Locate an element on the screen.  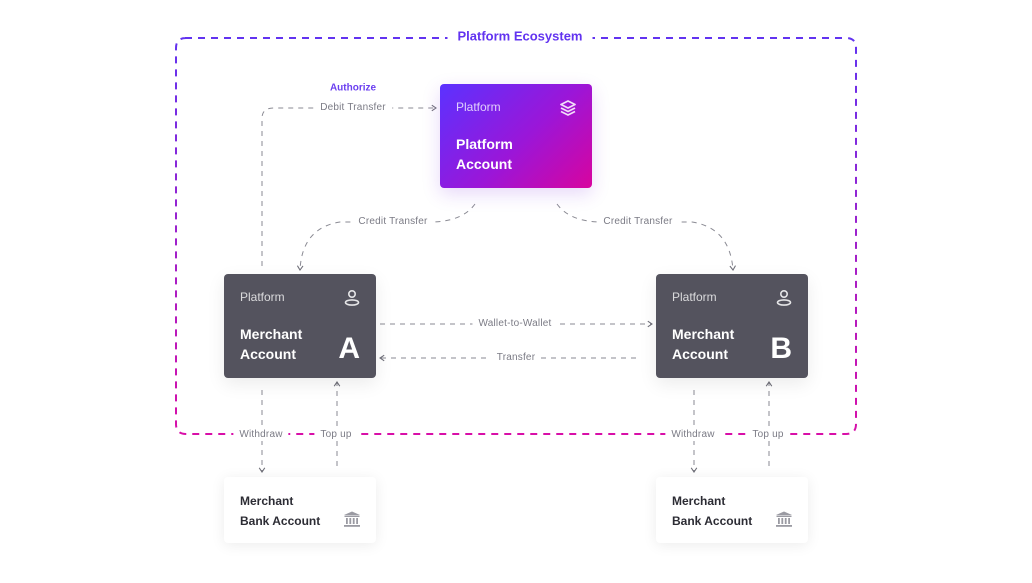
wallet-to-wallet-label: Wallet-to-Wallet is located at coordinates (515, 324).